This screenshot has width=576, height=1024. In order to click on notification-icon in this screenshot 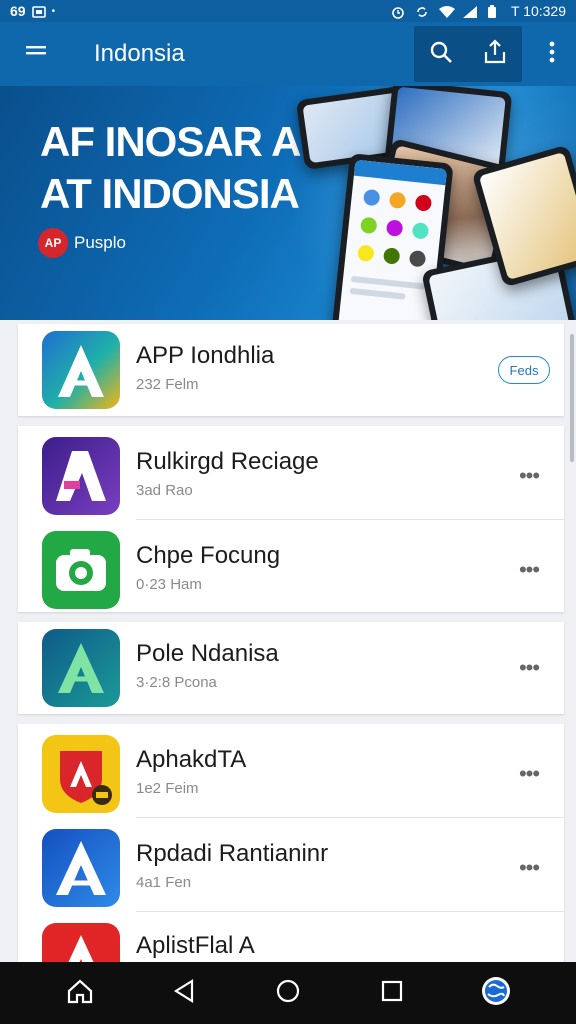, I will do `click(38, 11)`.